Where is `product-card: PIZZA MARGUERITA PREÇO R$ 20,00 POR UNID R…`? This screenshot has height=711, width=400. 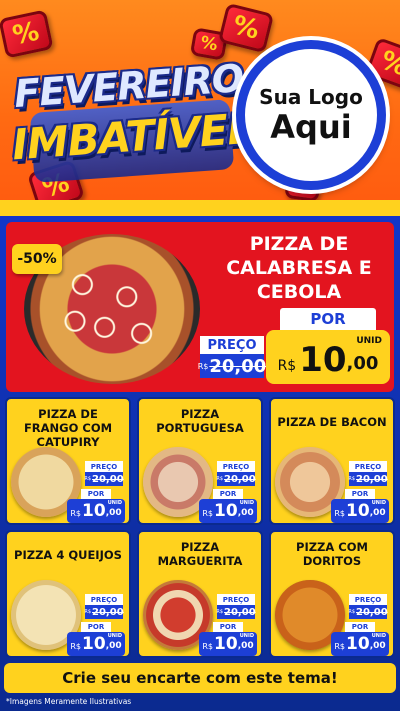
product-card: PIZZA MARGUERITA PREÇO R$ 20,00 POR UNID R… is located at coordinates (200, 594).